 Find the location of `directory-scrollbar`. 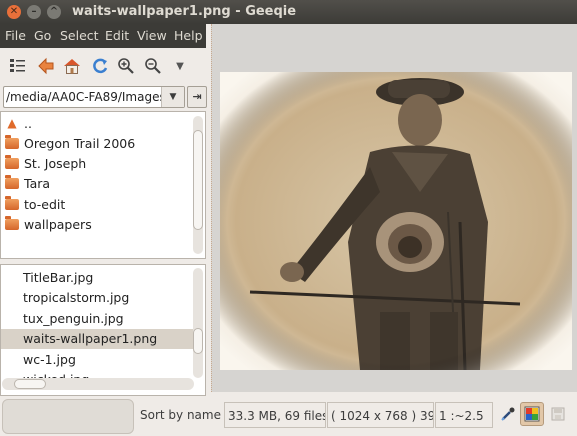

directory-scrollbar is located at coordinates (198, 185).